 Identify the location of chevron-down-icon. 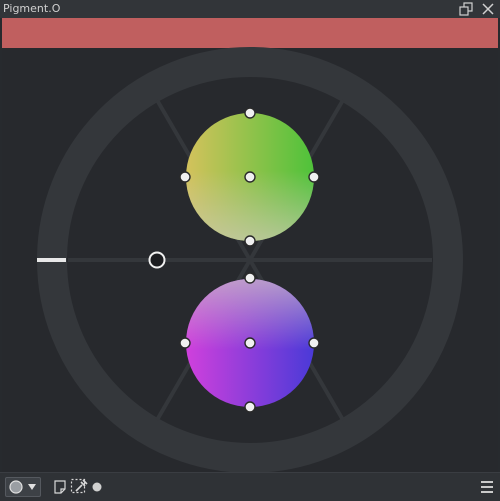
(32, 487).